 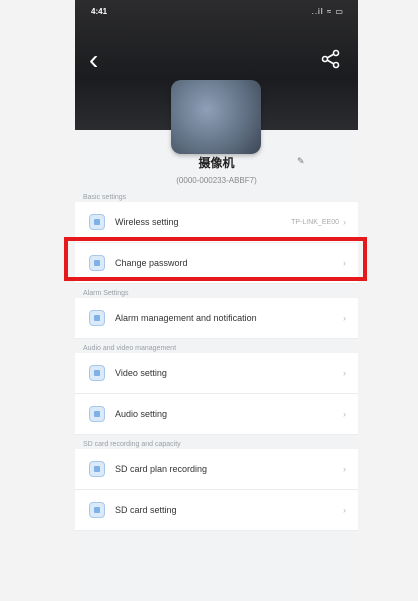 What do you see at coordinates (216, 195) in the screenshot?
I see `section-title-basic: Basic settings` at bounding box center [216, 195].